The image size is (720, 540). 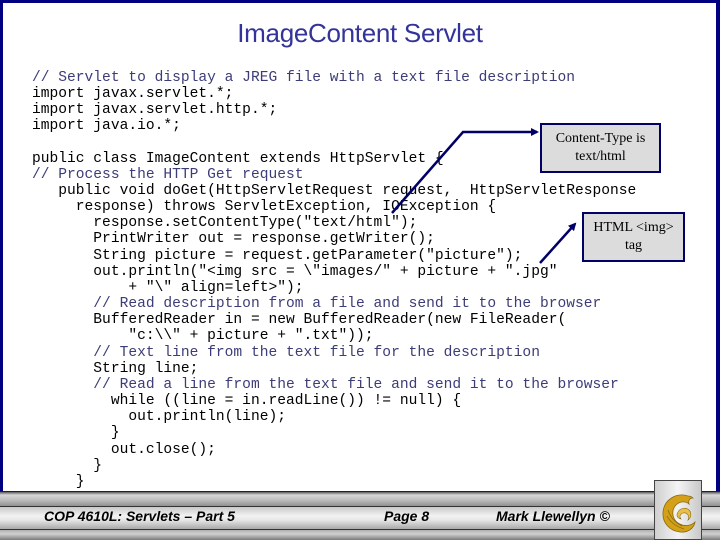 What do you see at coordinates (679, 513) in the screenshot?
I see `pegasus-logo-icon` at bounding box center [679, 513].